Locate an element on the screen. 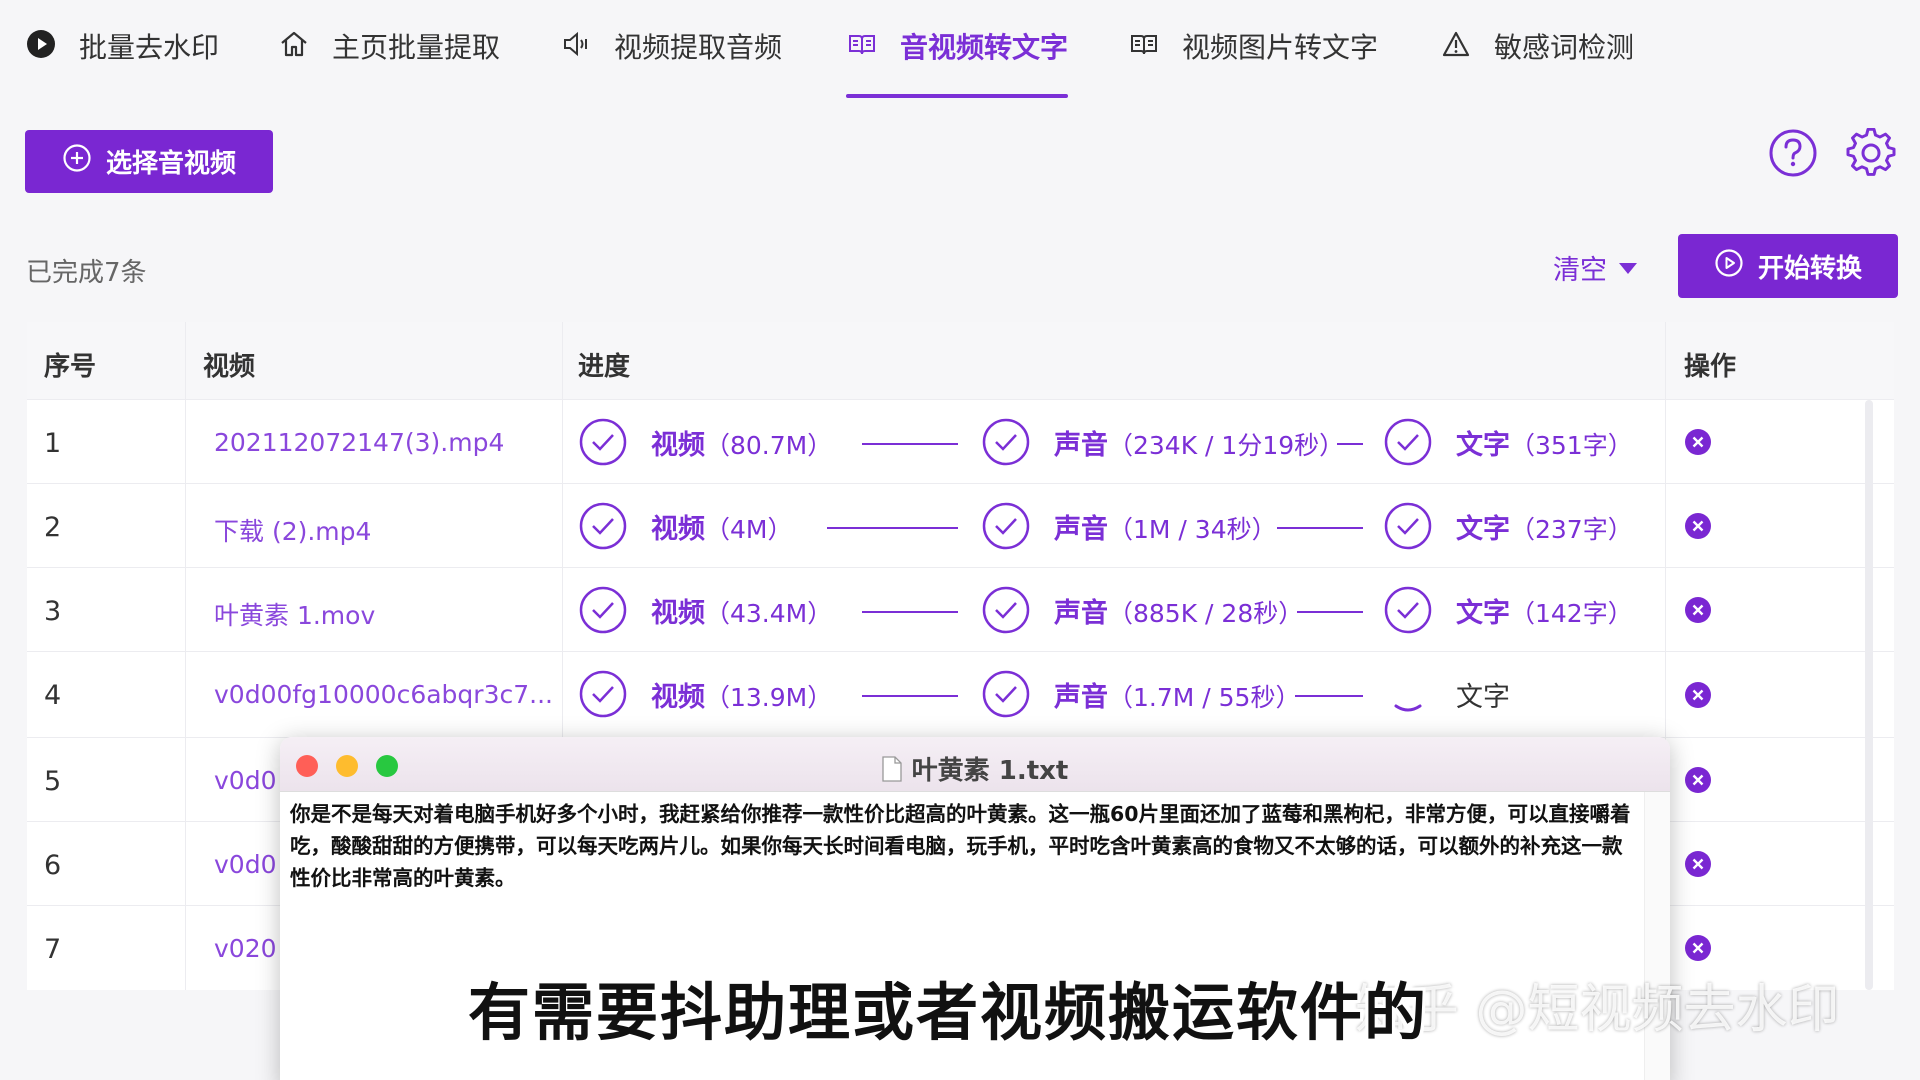 This screenshot has height=1080, width=1920. stage-text: 文字（142字） is located at coordinates (1508, 610).